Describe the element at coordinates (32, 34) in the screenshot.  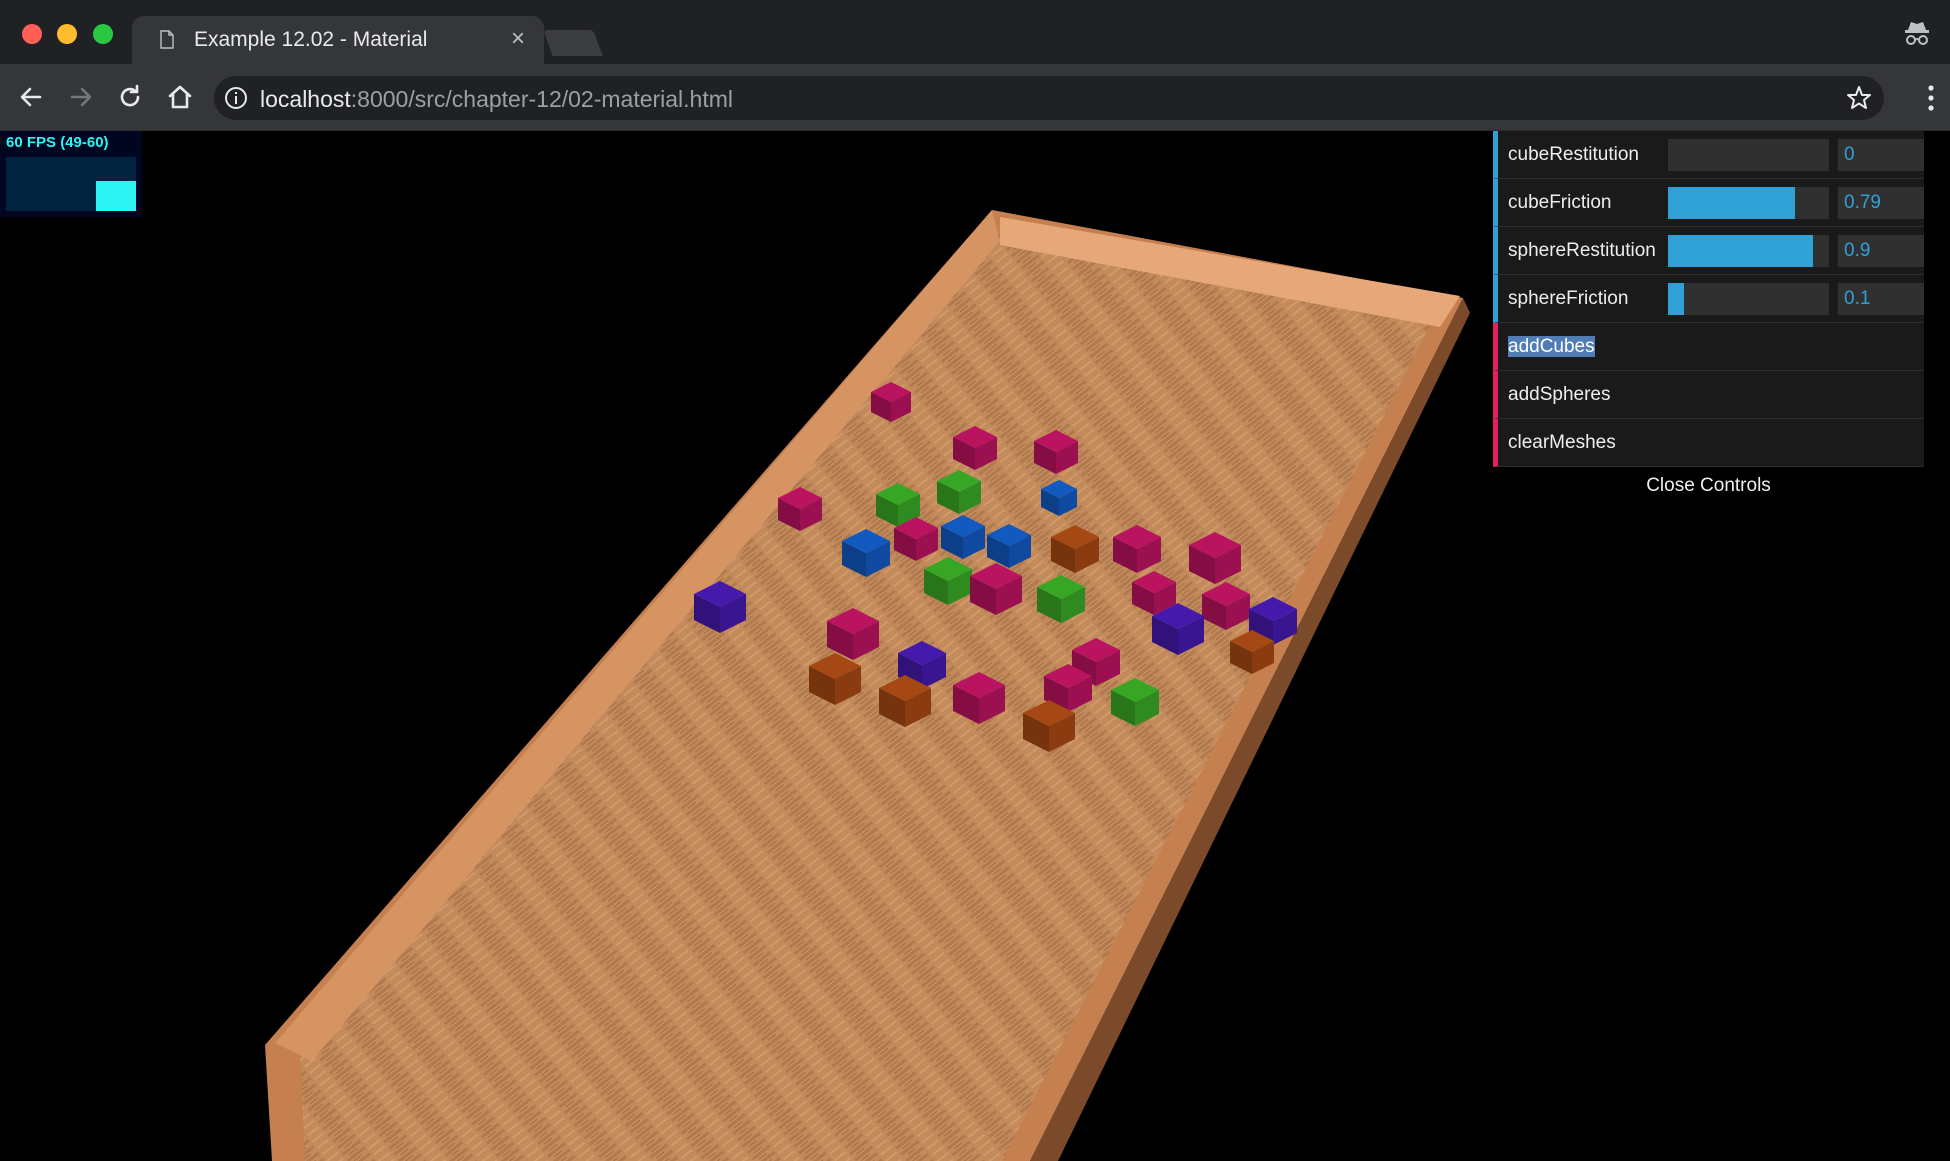
I see `close-window-button` at that location.